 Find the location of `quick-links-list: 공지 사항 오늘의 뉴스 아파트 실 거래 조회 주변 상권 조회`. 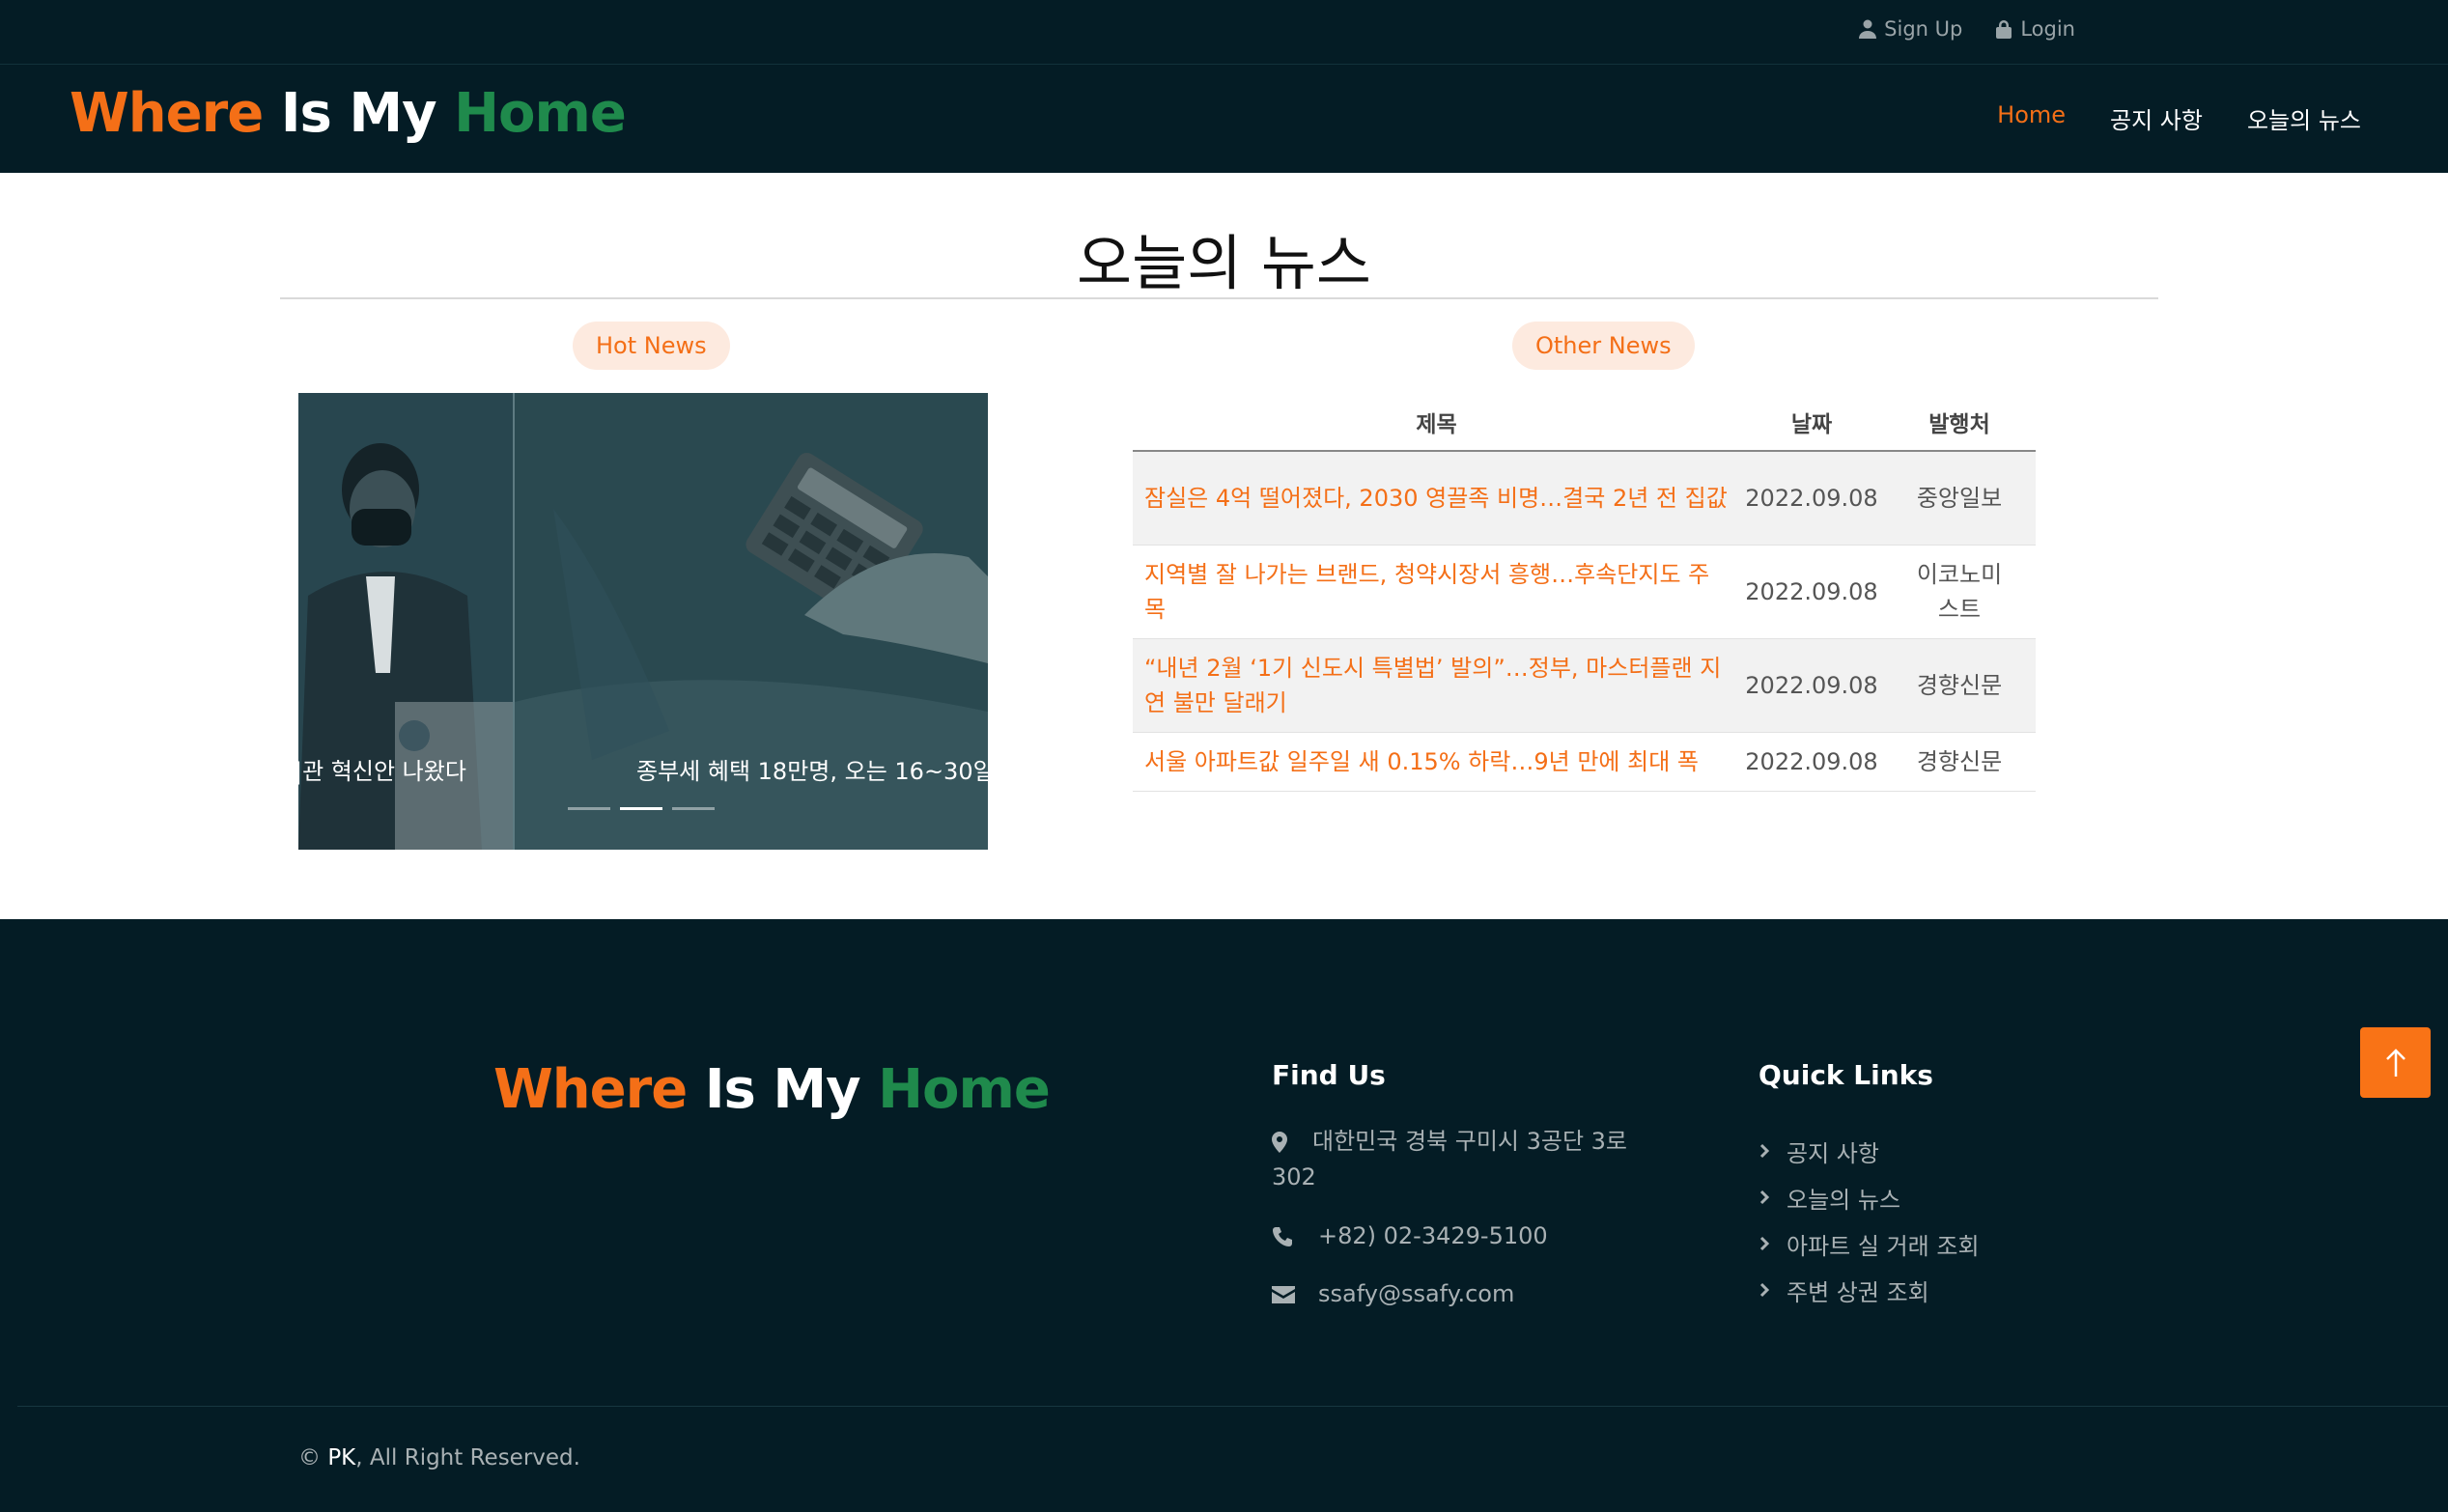

quick-links-list: 공지 사항 오늘의 뉴스 아파트 실 거래 조회 주변 상권 조회 is located at coordinates (1870, 1221).